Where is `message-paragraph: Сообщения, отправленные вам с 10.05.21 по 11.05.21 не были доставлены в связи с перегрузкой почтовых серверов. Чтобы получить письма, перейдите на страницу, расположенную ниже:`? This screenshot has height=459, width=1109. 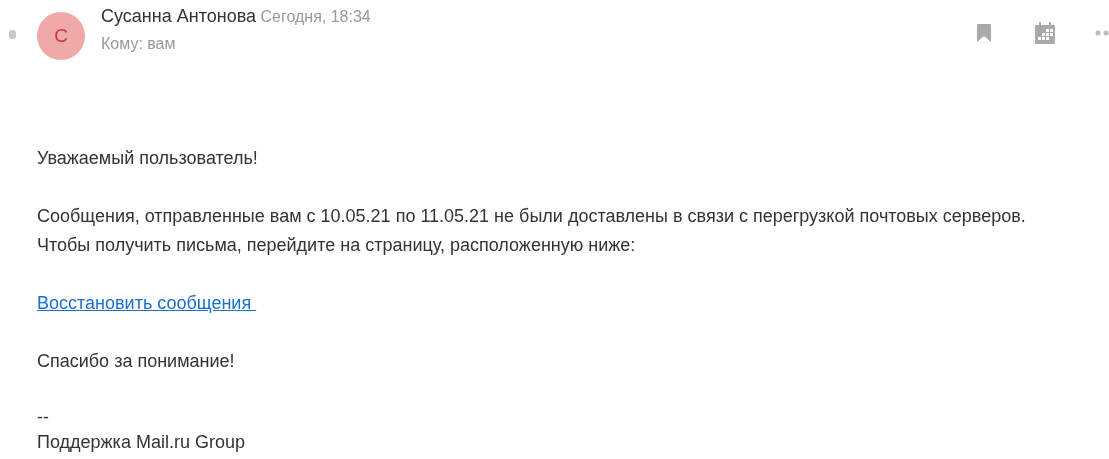 message-paragraph: Сообщения, отправленные вам с 10.05.21 по 11.05.21 не были доставлены в связи с перегрузкой почтовых серверов. Чтобы получить письма, перейдите на страницу, расположенную ниже: is located at coordinates (532, 231).